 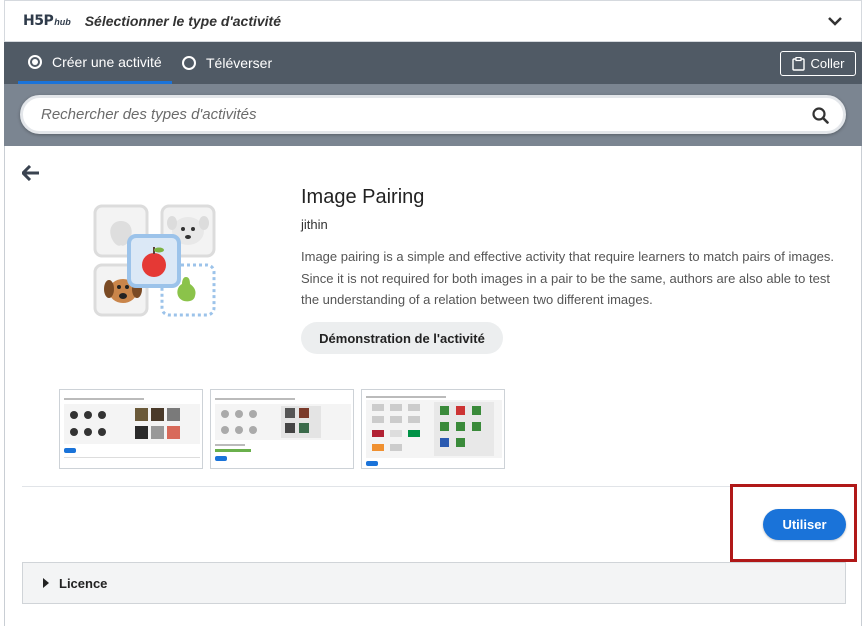 What do you see at coordinates (433, 486) in the screenshot?
I see `divider` at bounding box center [433, 486].